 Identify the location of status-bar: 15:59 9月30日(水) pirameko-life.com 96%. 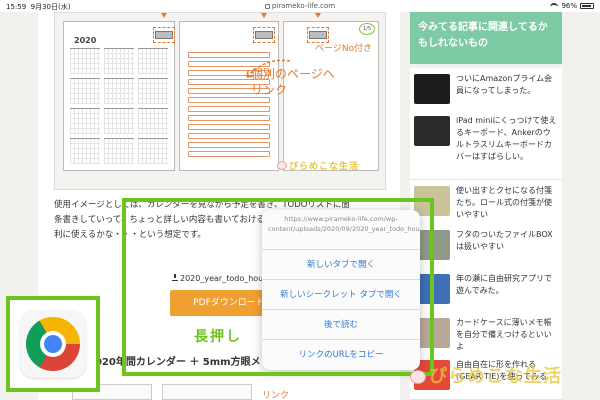
(300, 6).